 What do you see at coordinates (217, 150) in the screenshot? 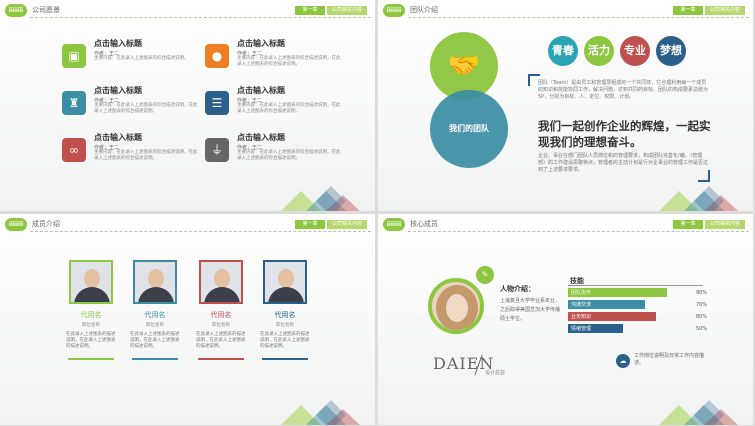
I see `plug-icon: ⏚` at bounding box center [217, 150].